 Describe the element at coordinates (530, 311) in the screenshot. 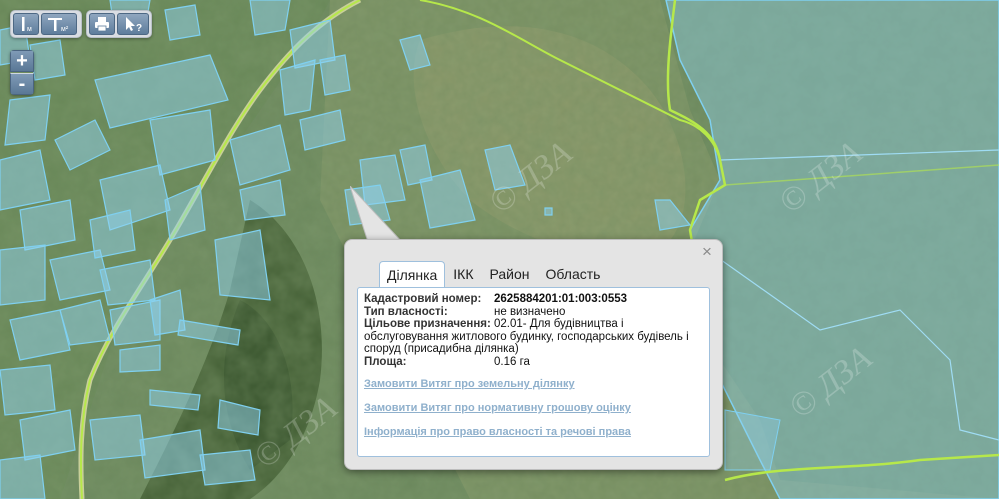

I see `ownership-type: не визначено` at that location.